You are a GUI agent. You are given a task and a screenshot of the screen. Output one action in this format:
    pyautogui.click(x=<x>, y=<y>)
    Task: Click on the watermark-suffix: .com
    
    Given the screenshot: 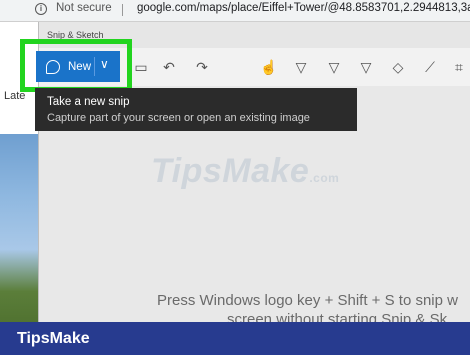 What is the action you would take?
    pyautogui.click(x=324, y=178)
    